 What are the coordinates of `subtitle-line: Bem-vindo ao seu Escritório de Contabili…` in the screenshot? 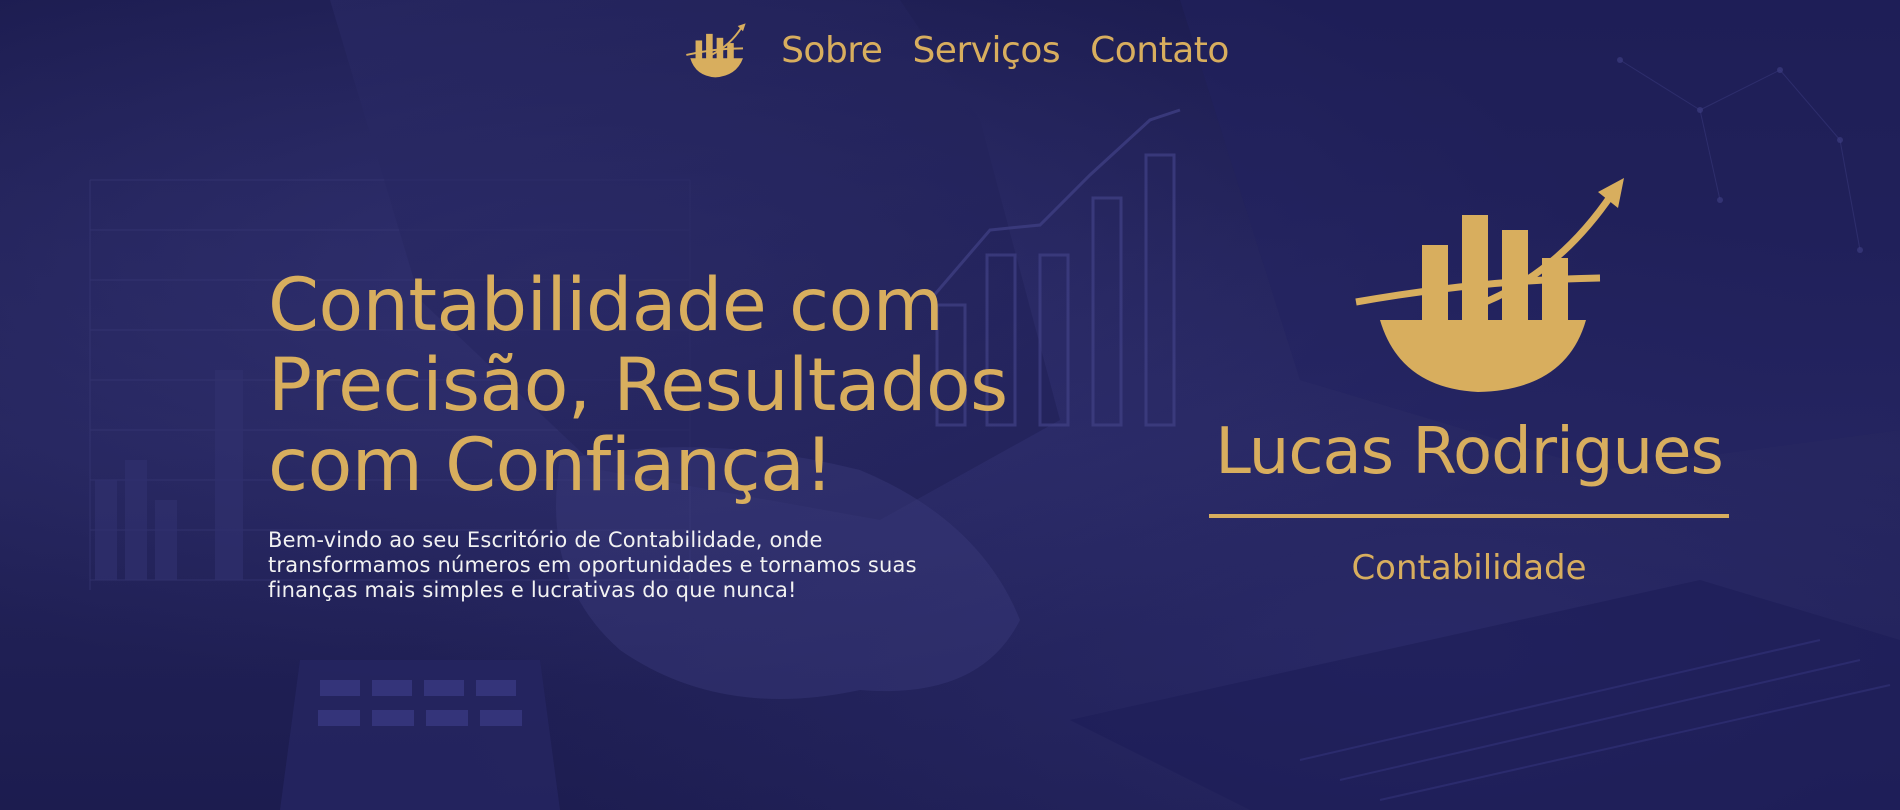 It's located at (545, 540).